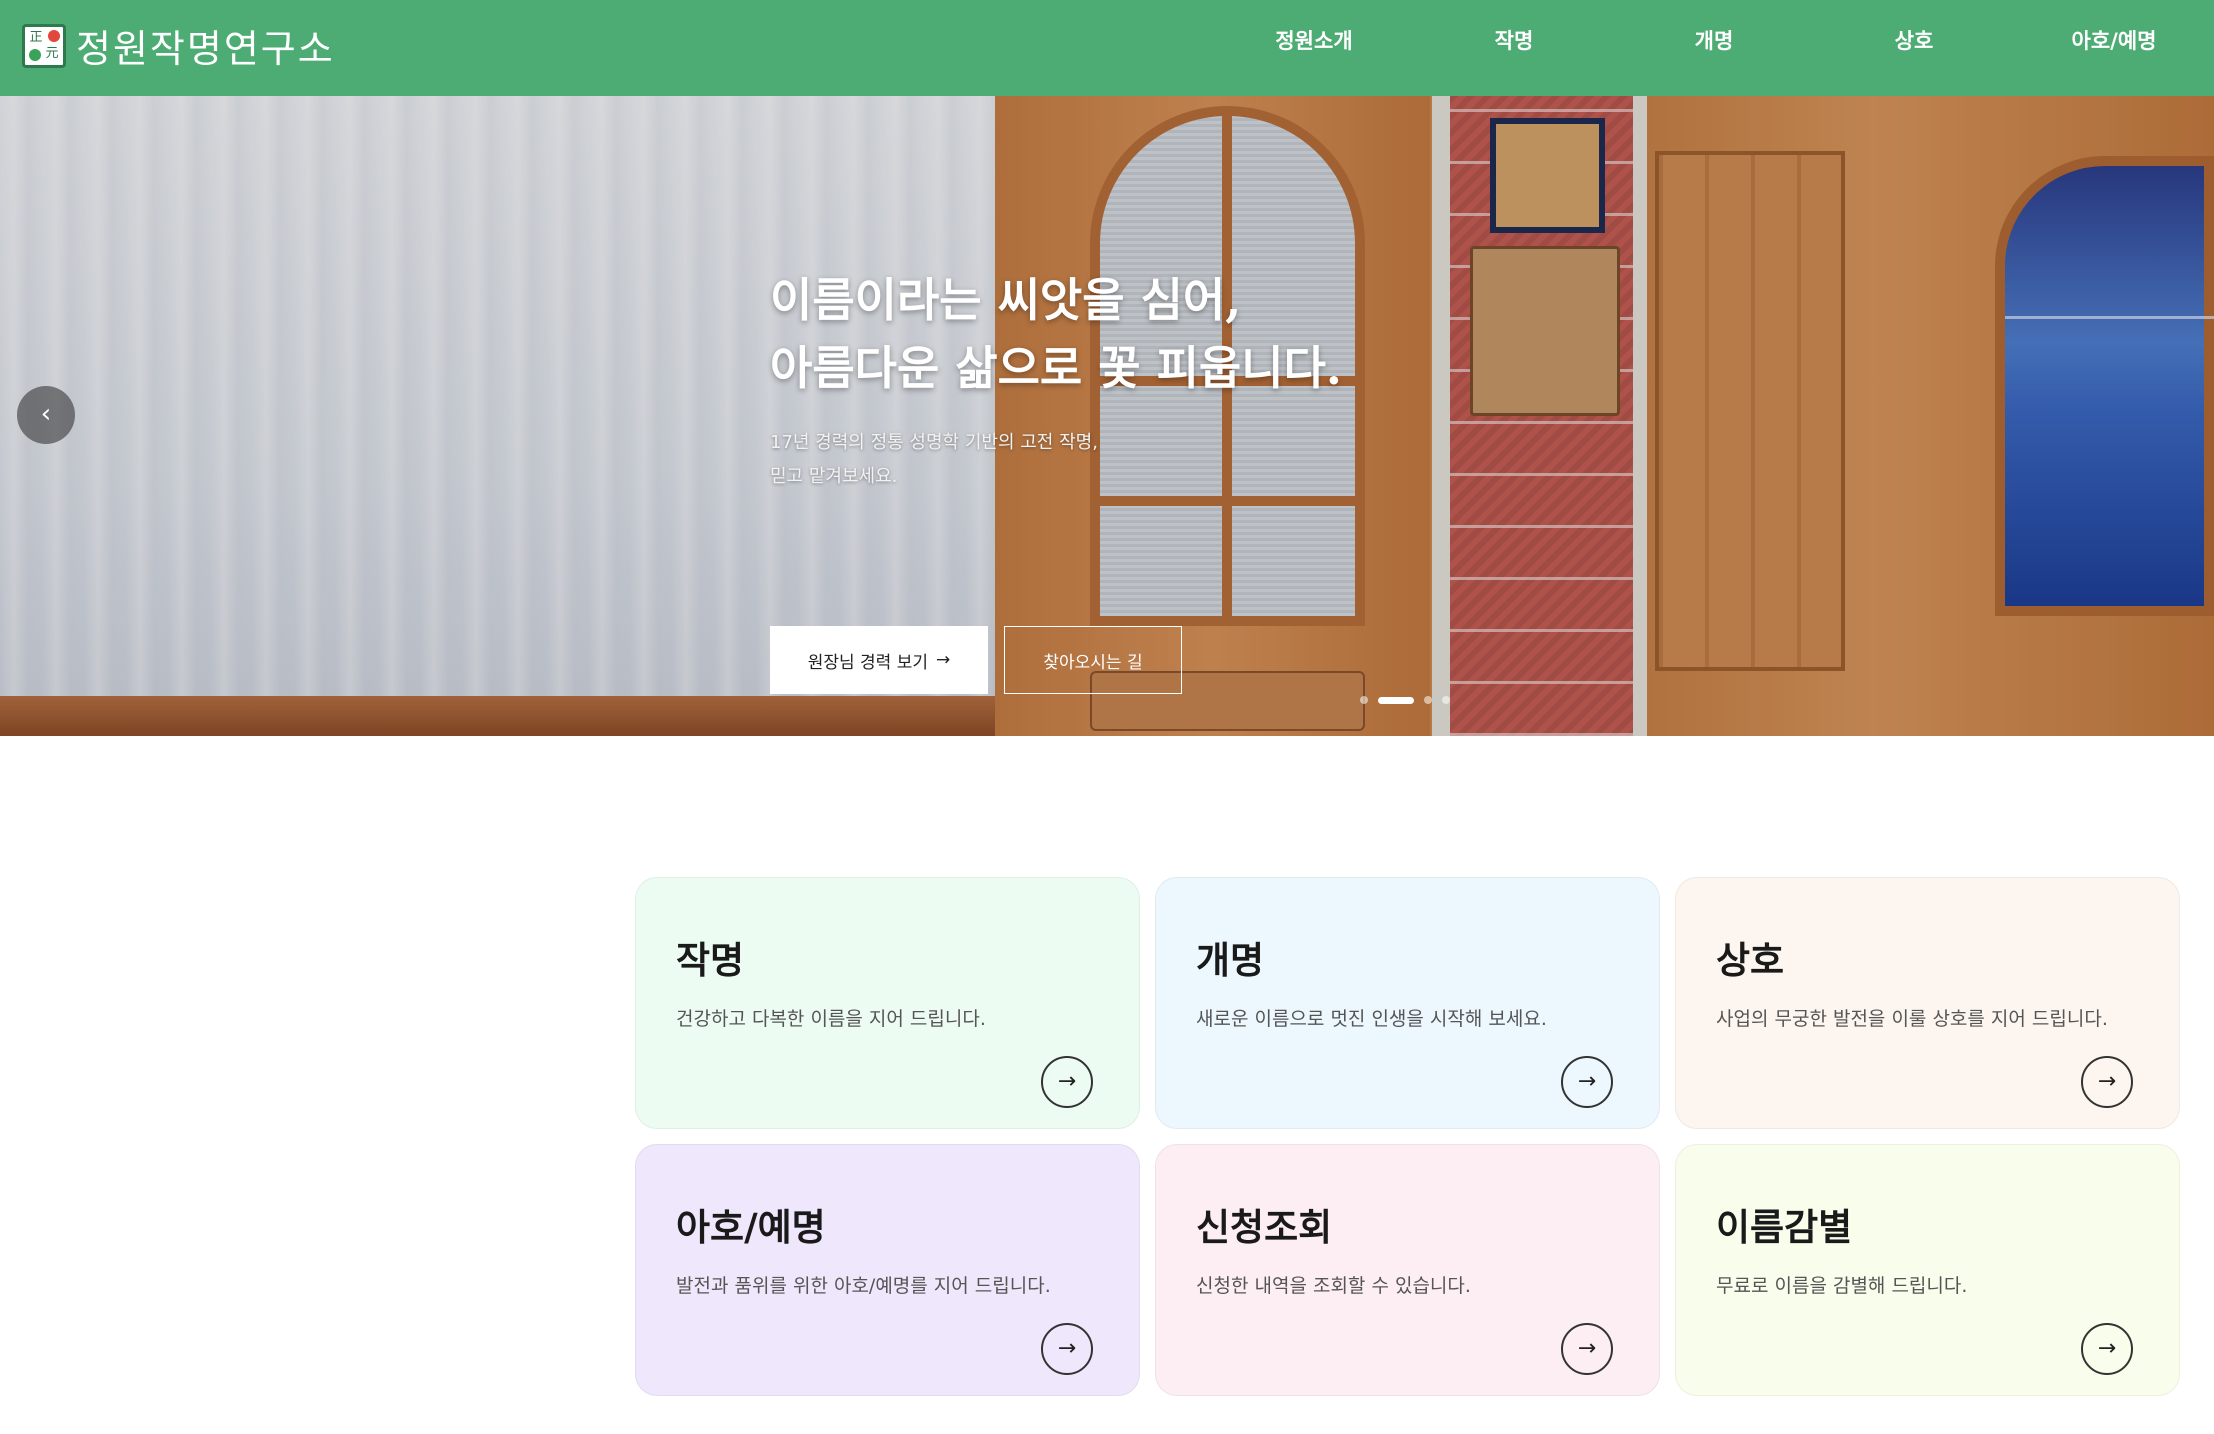  What do you see at coordinates (1056, 460) in the screenshot?
I see `hero-subtitle: 17년 경력의 정통 성명학 기반의 고전 작명, 믿고 맡겨보세요.` at bounding box center [1056, 460].